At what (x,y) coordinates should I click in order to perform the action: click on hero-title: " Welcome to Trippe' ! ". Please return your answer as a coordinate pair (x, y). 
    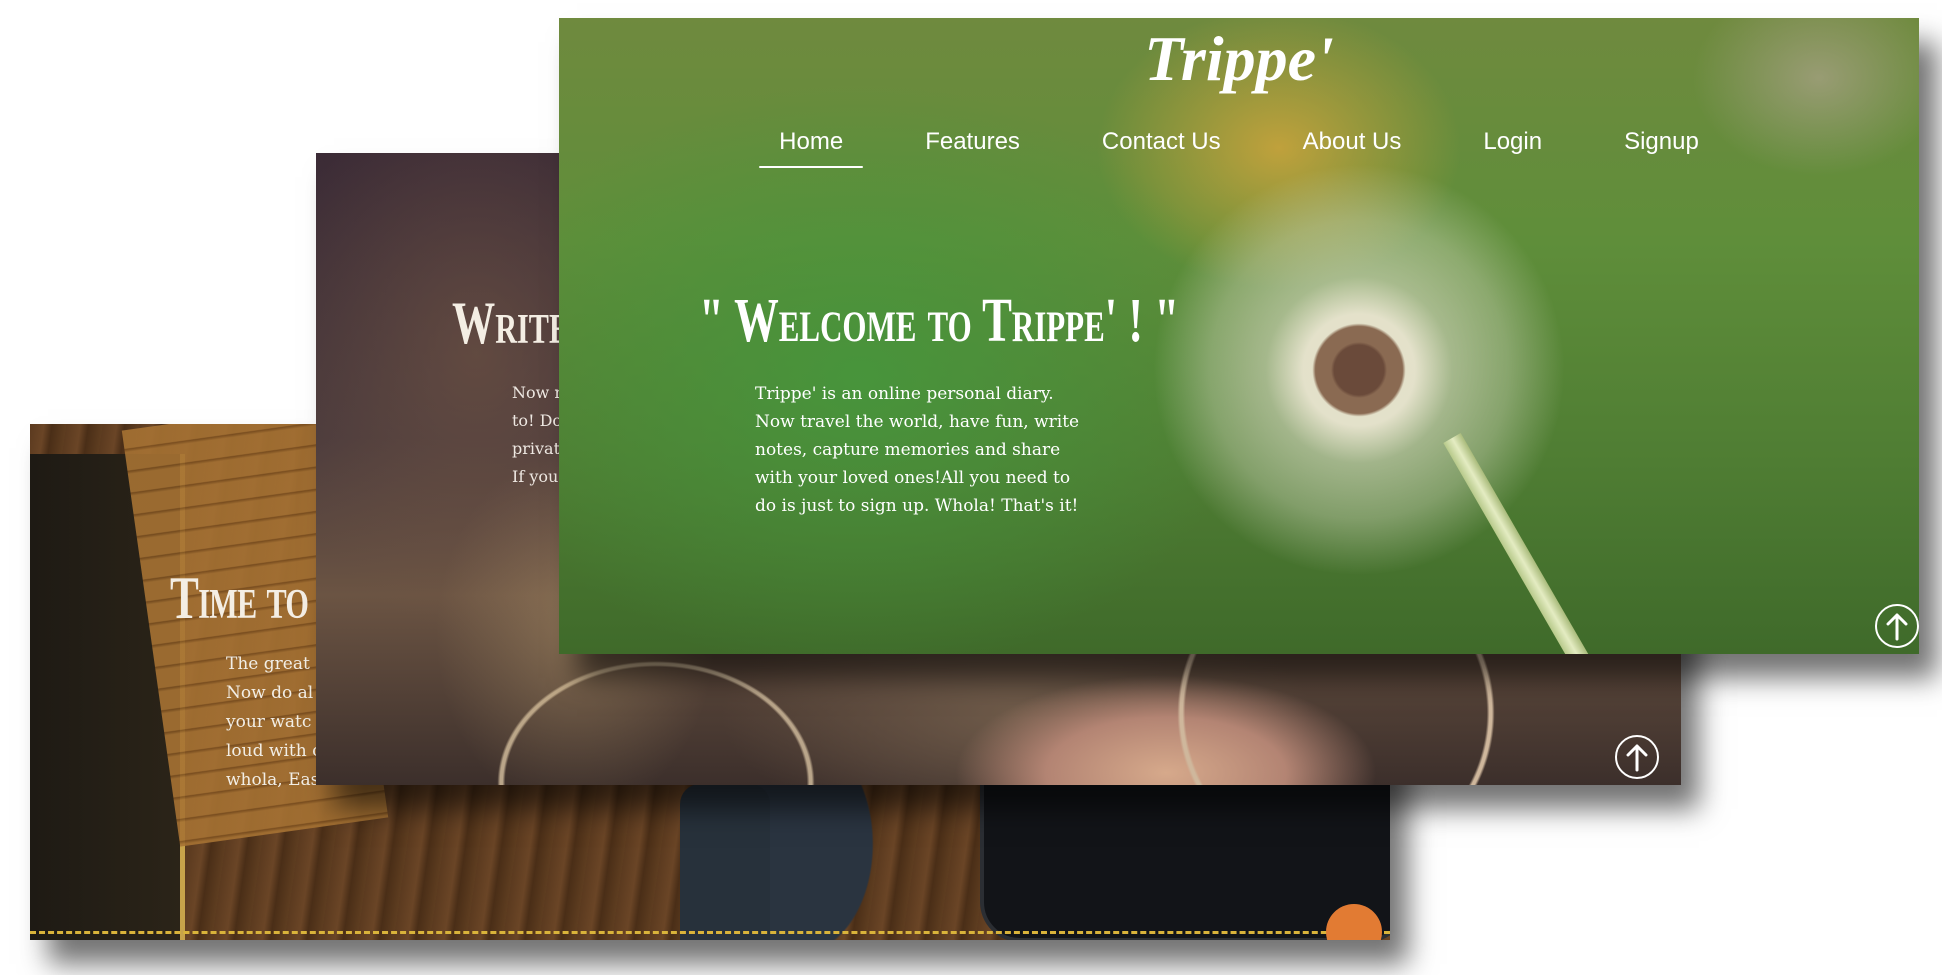
    Looking at the image, I should click on (939, 321).